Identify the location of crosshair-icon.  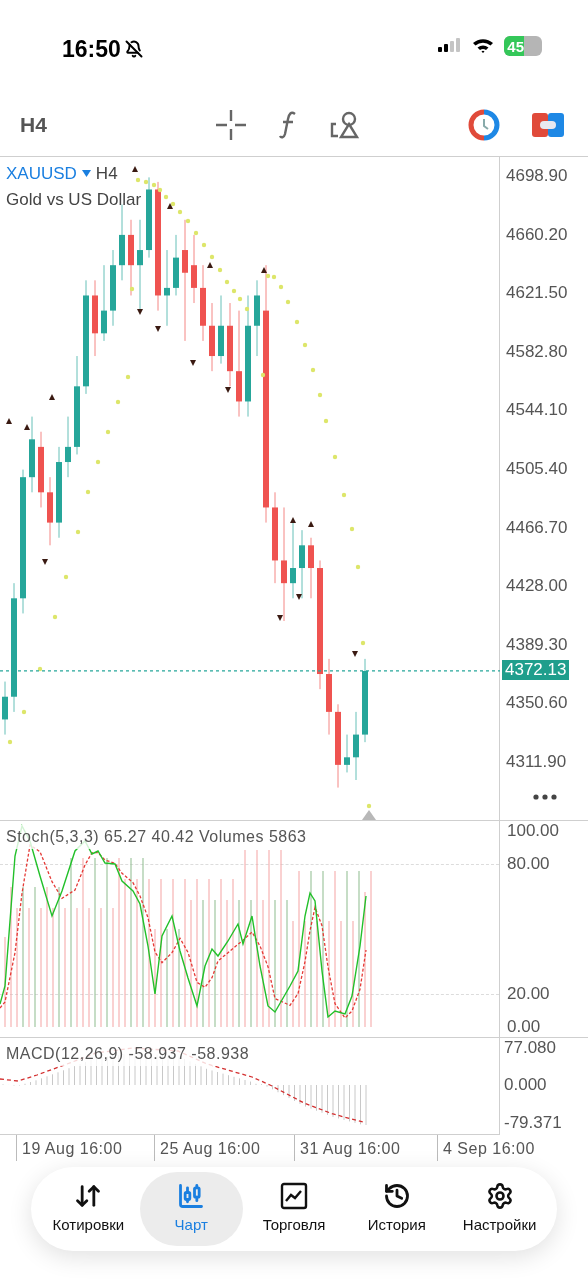
(231, 125).